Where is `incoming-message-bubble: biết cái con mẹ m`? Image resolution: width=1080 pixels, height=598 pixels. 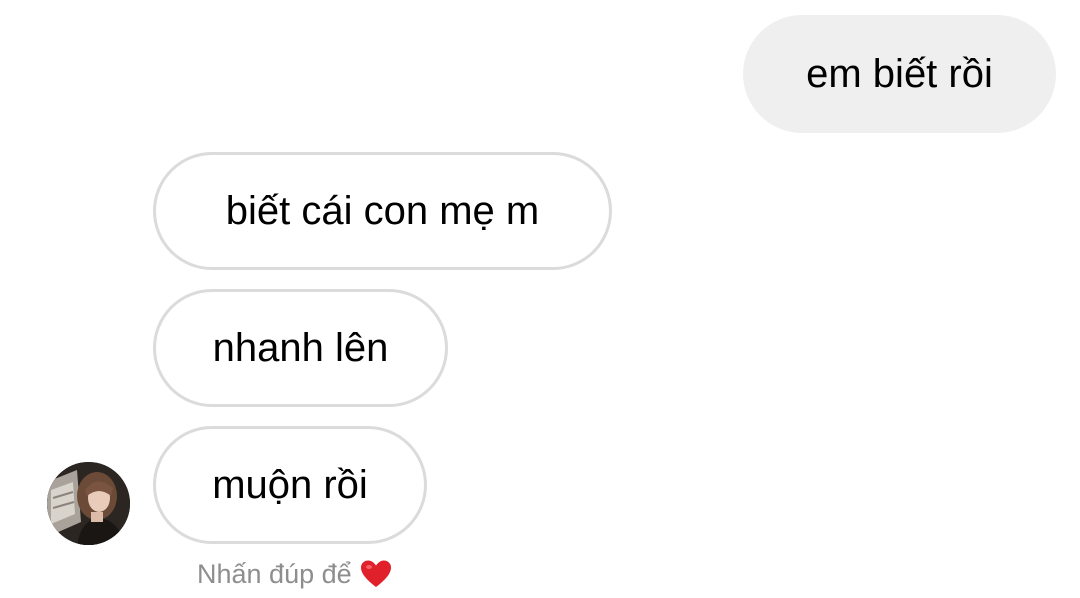 incoming-message-bubble: biết cái con mẹ m is located at coordinates (382, 211).